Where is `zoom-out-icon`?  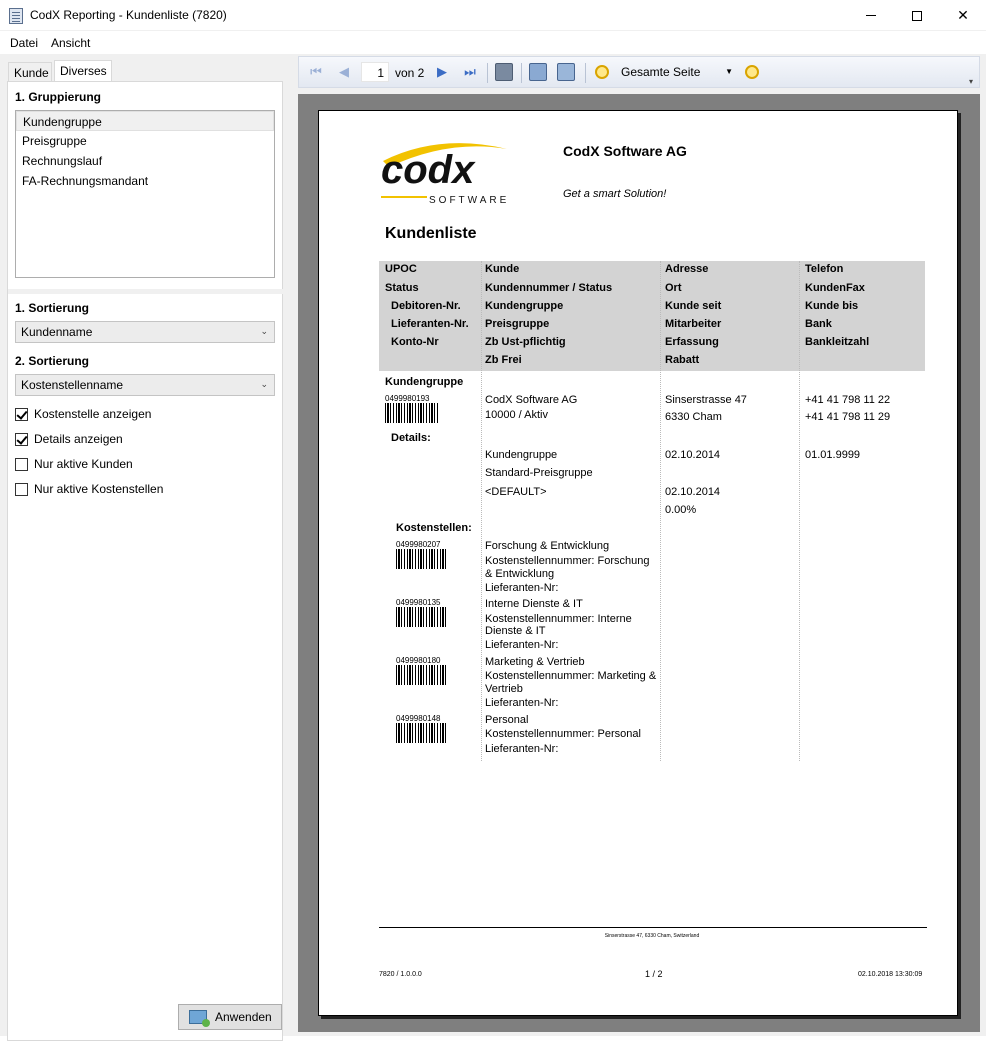 zoom-out-icon is located at coordinates (602, 72).